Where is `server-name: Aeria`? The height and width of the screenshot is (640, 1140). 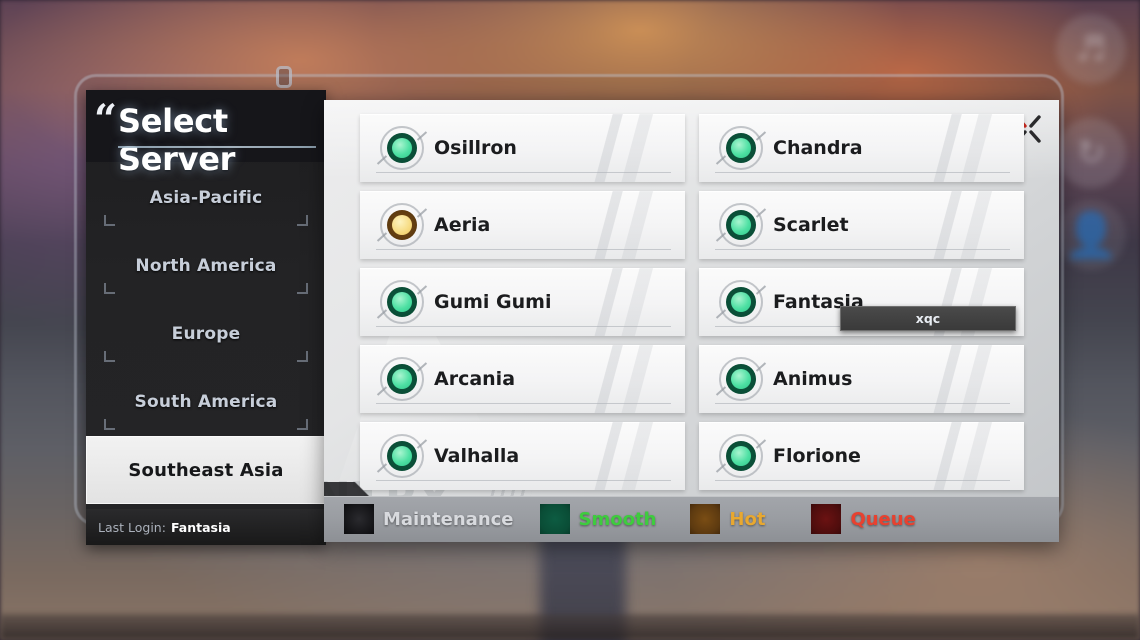 server-name: Aeria is located at coordinates (462, 225).